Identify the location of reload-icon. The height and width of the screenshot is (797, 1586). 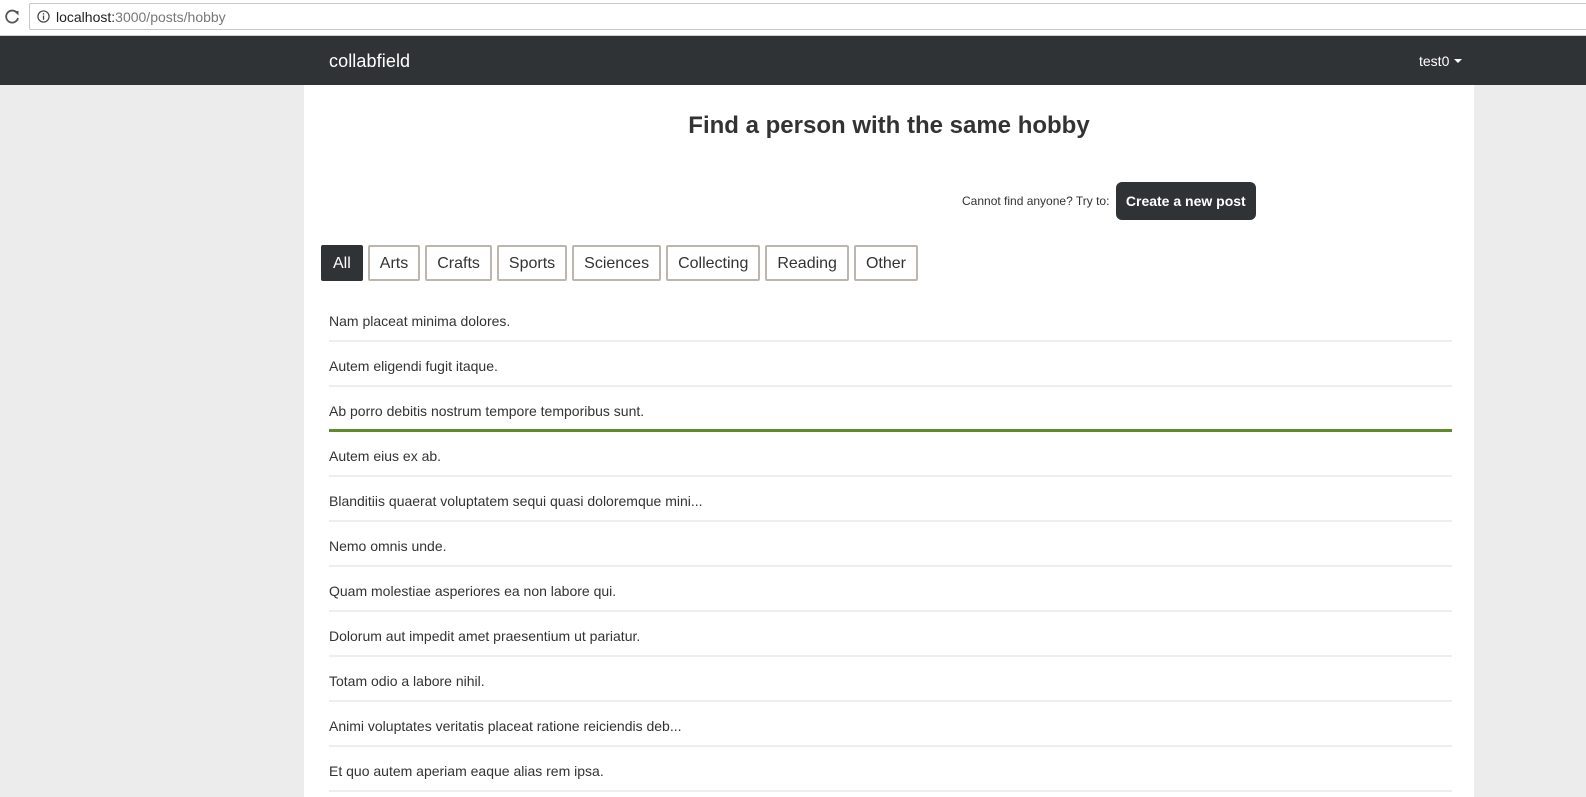
(12, 17).